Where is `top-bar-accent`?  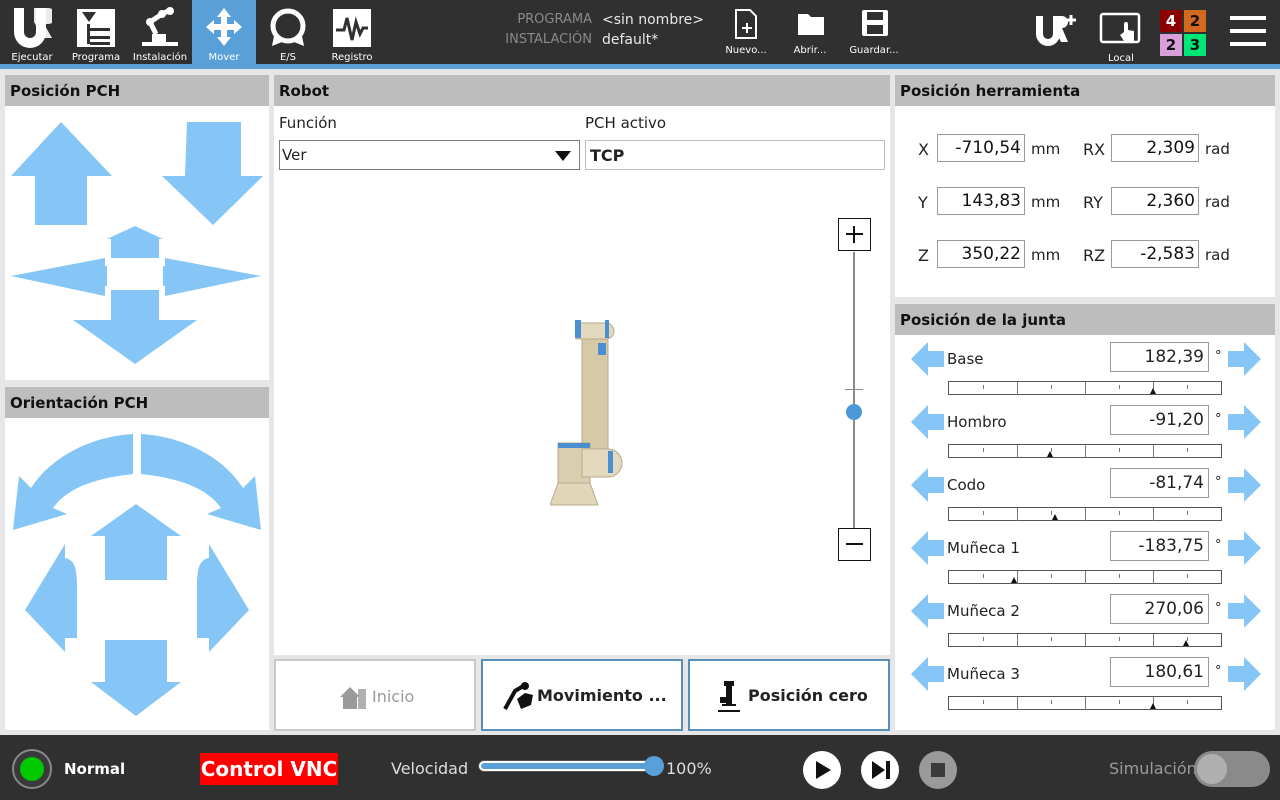
top-bar-accent is located at coordinates (640, 66).